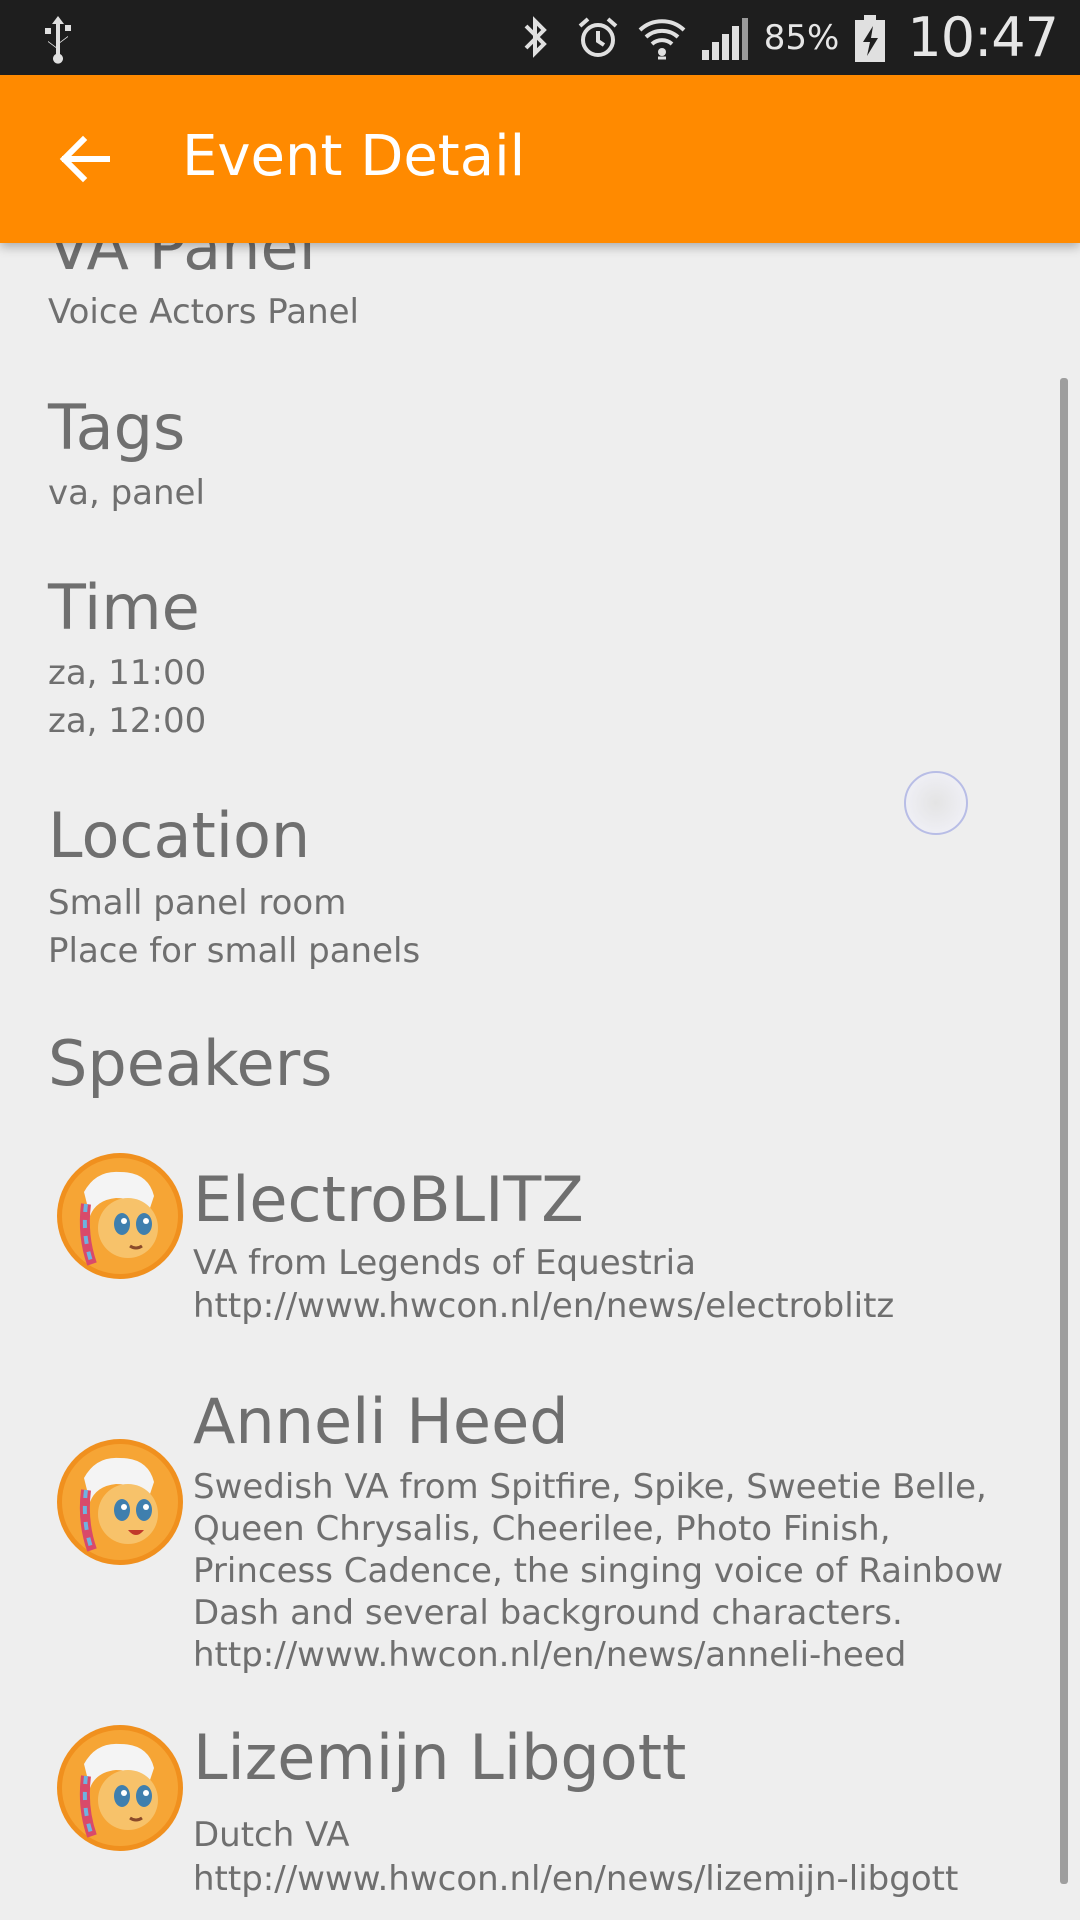 This screenshot has height=1920, width=1080. I want to click on bluetooth-icon, so click(536, 38).